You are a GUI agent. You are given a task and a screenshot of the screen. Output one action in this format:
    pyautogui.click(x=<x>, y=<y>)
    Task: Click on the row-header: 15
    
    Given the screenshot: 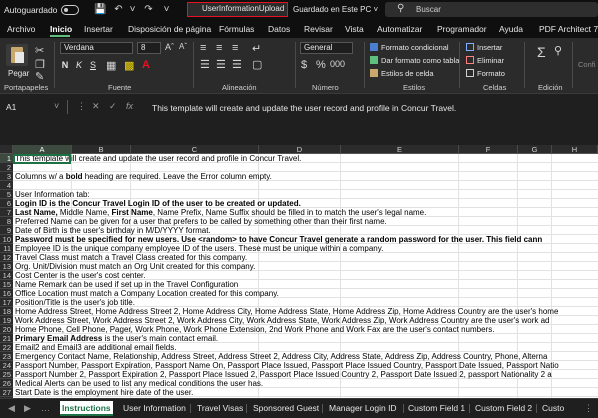 What is the action you would take?
    pyautogui.click(x=6, y=284)
    